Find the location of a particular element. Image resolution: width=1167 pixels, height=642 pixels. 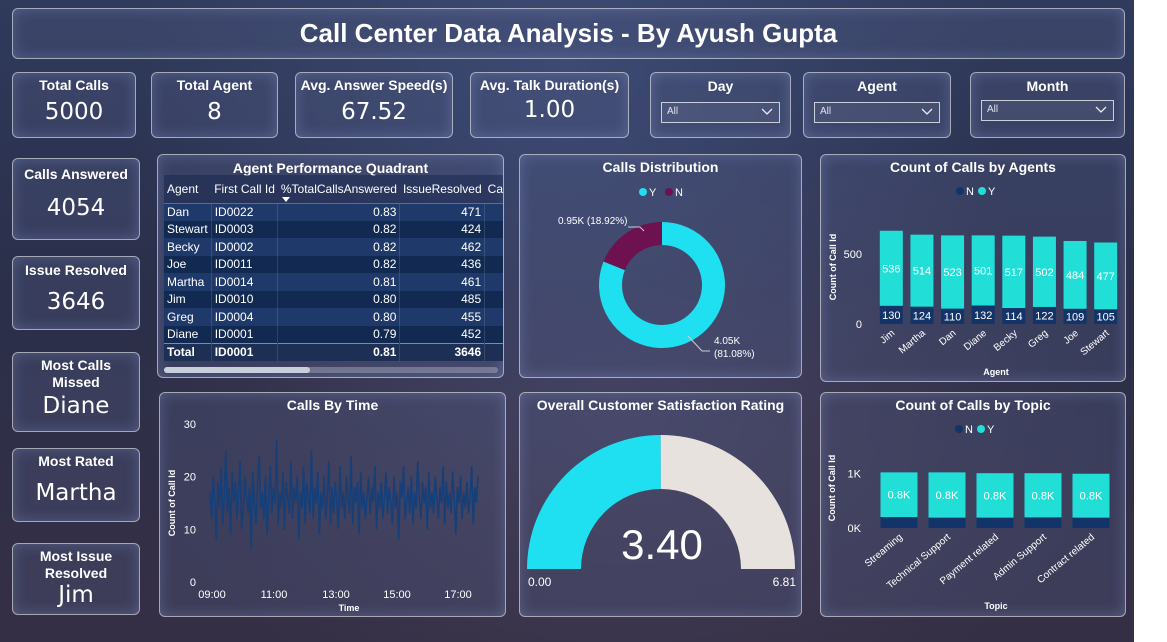

table-row: Jim ID0010 0.80 485 is located at coordinates (333, 299).